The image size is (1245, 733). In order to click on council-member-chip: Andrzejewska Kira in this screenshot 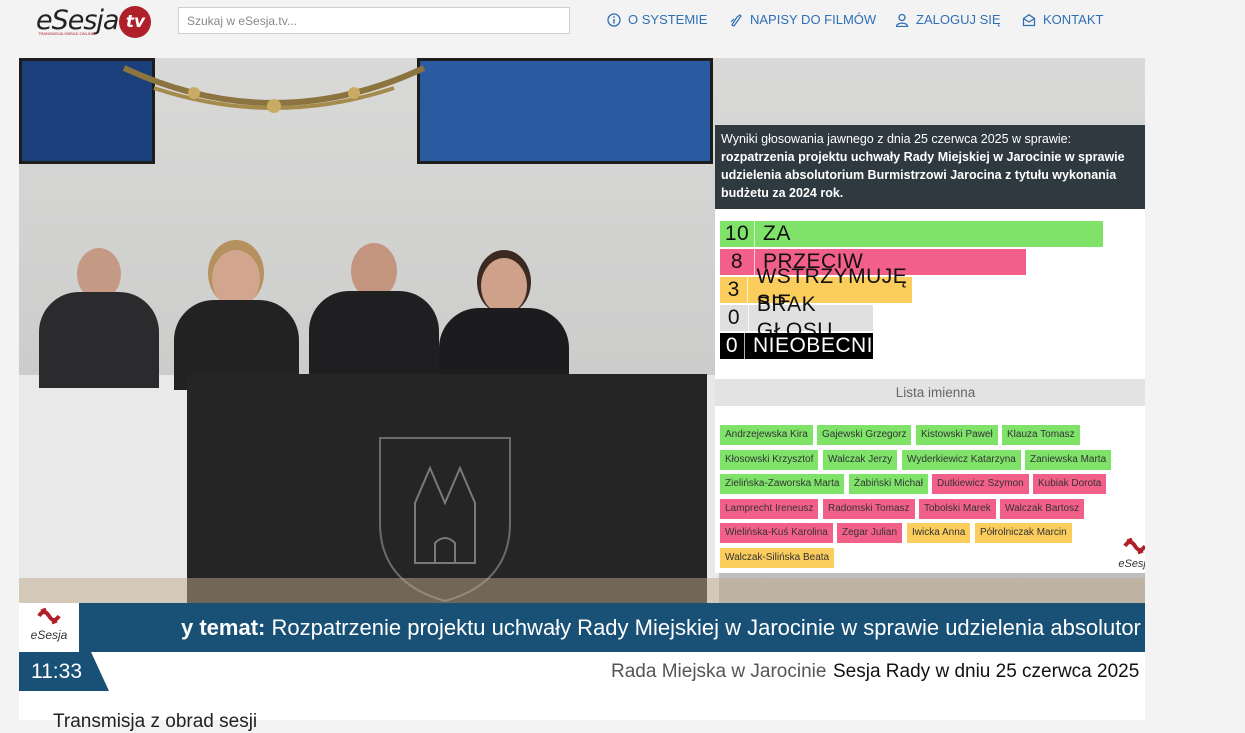, I will do `click(766, 435)`.